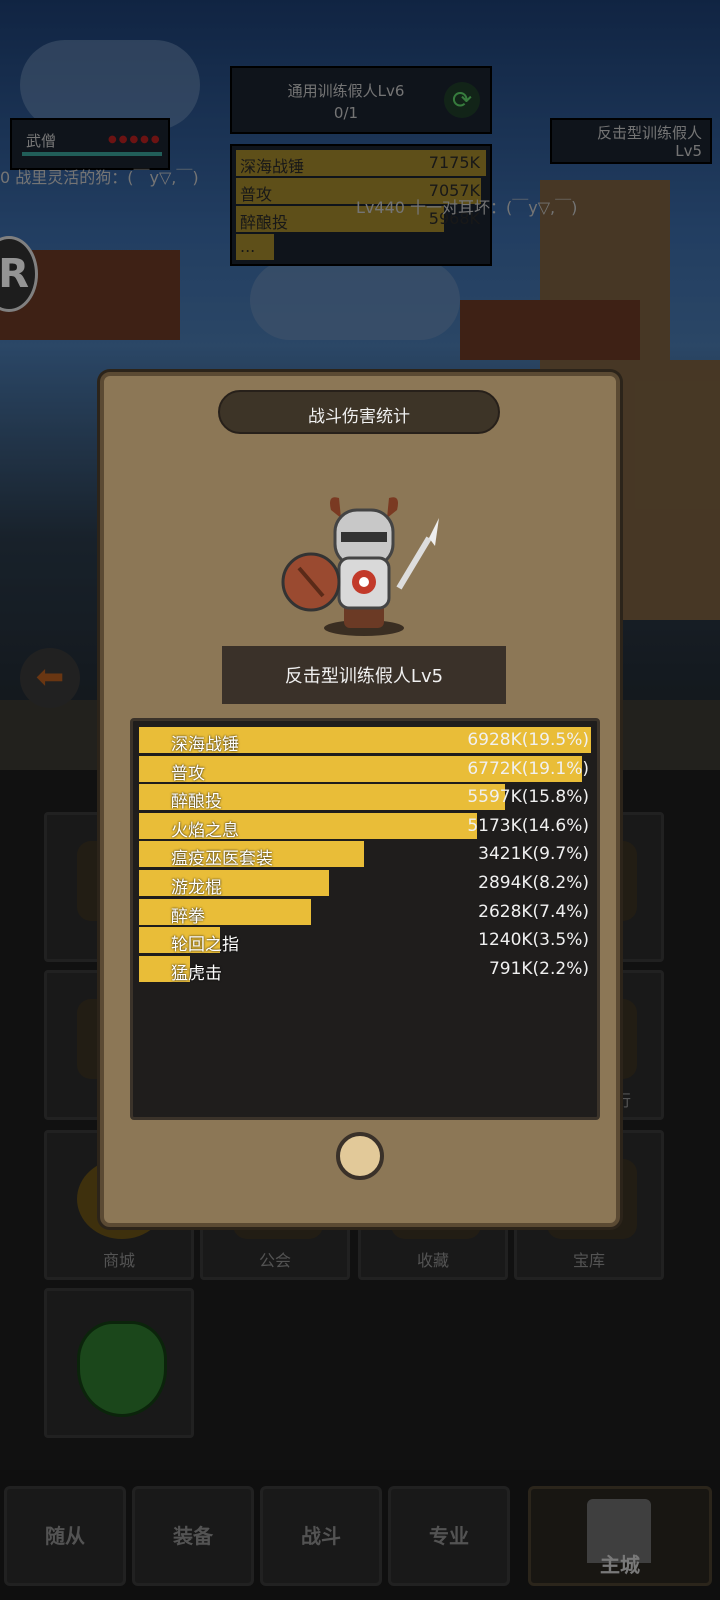 The image size is (720, 1600). Describe the element at coordinates (196, 973) in the screenshot. I see `damage-stat-name: 猛虎击` at that location.